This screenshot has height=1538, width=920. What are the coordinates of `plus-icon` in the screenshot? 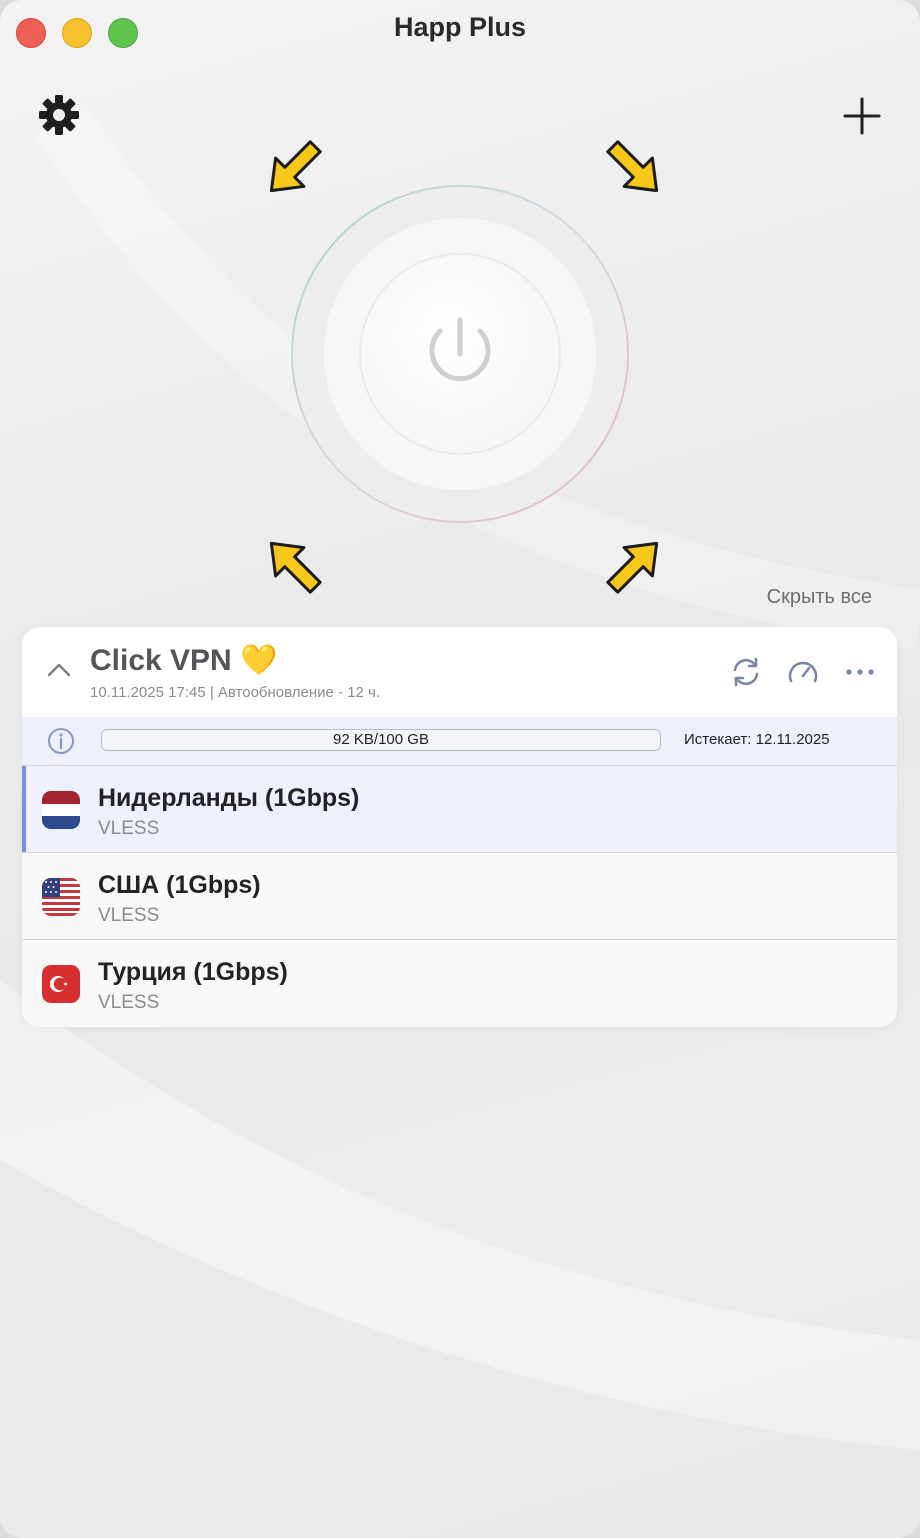 It's located at (862, 116).